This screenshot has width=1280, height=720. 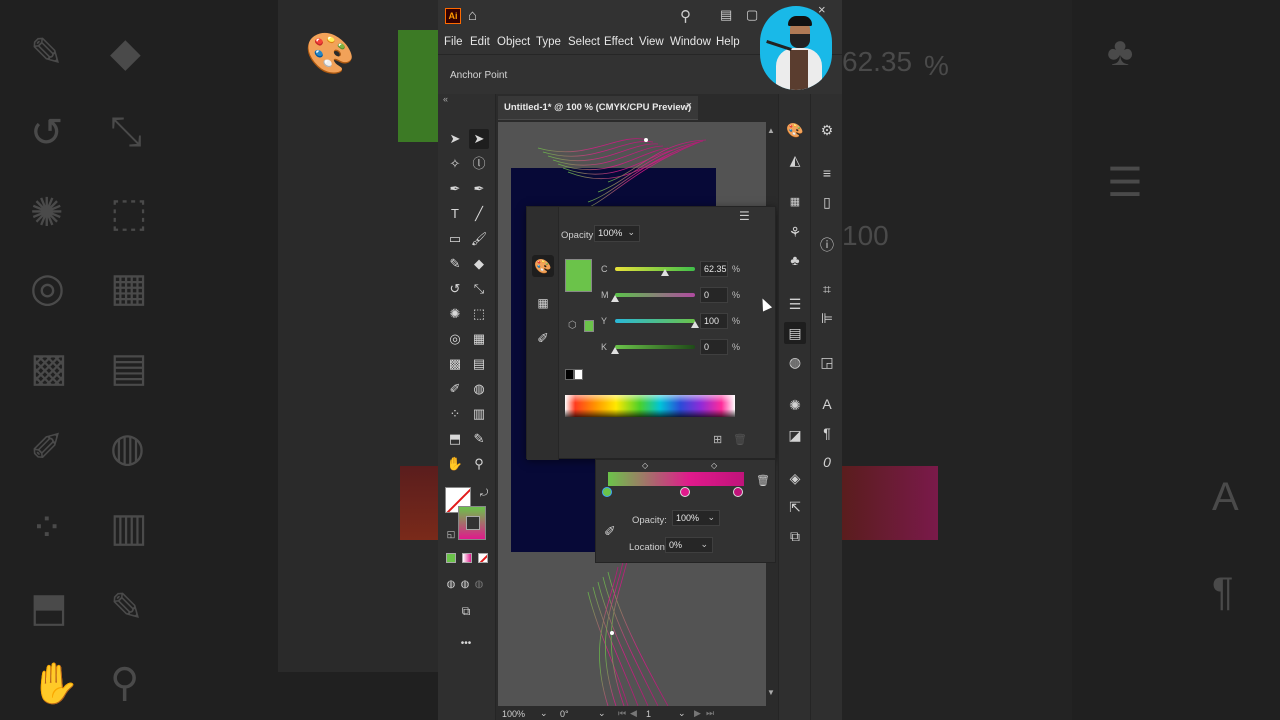 I want to click on new-swatch-icon: ⊞, so click(x=717, y=439).